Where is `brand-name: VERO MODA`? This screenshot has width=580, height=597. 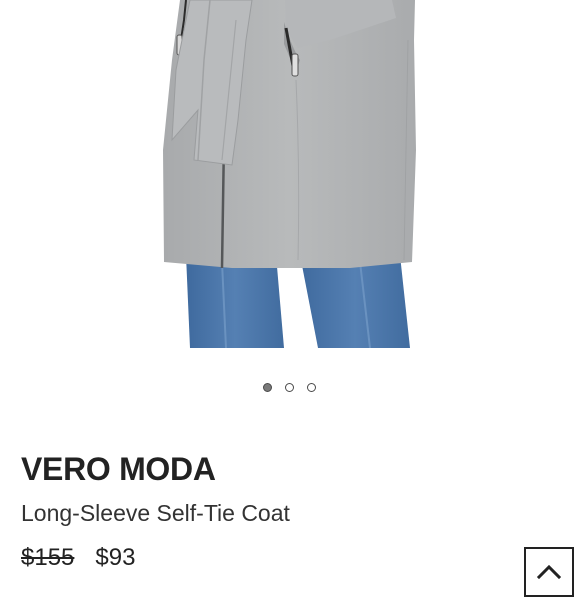 brand-name: VERO MODA is located at coordinates (118, 469).